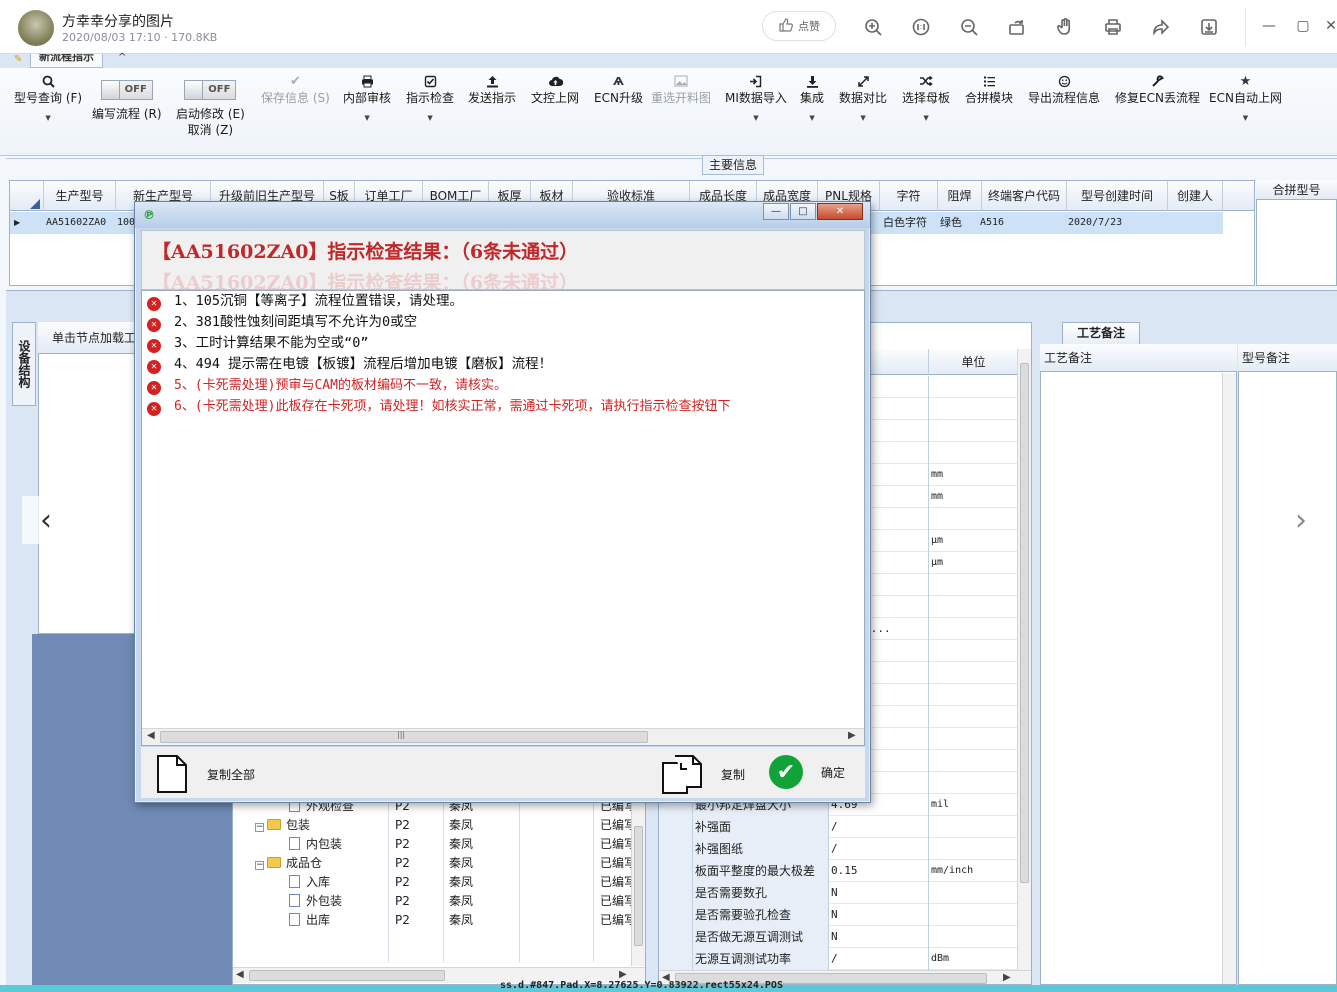  What do you see at coordinates (921, 27) in the screenshot?
I see `actual-size-icon` at bounding box center [921, 27].